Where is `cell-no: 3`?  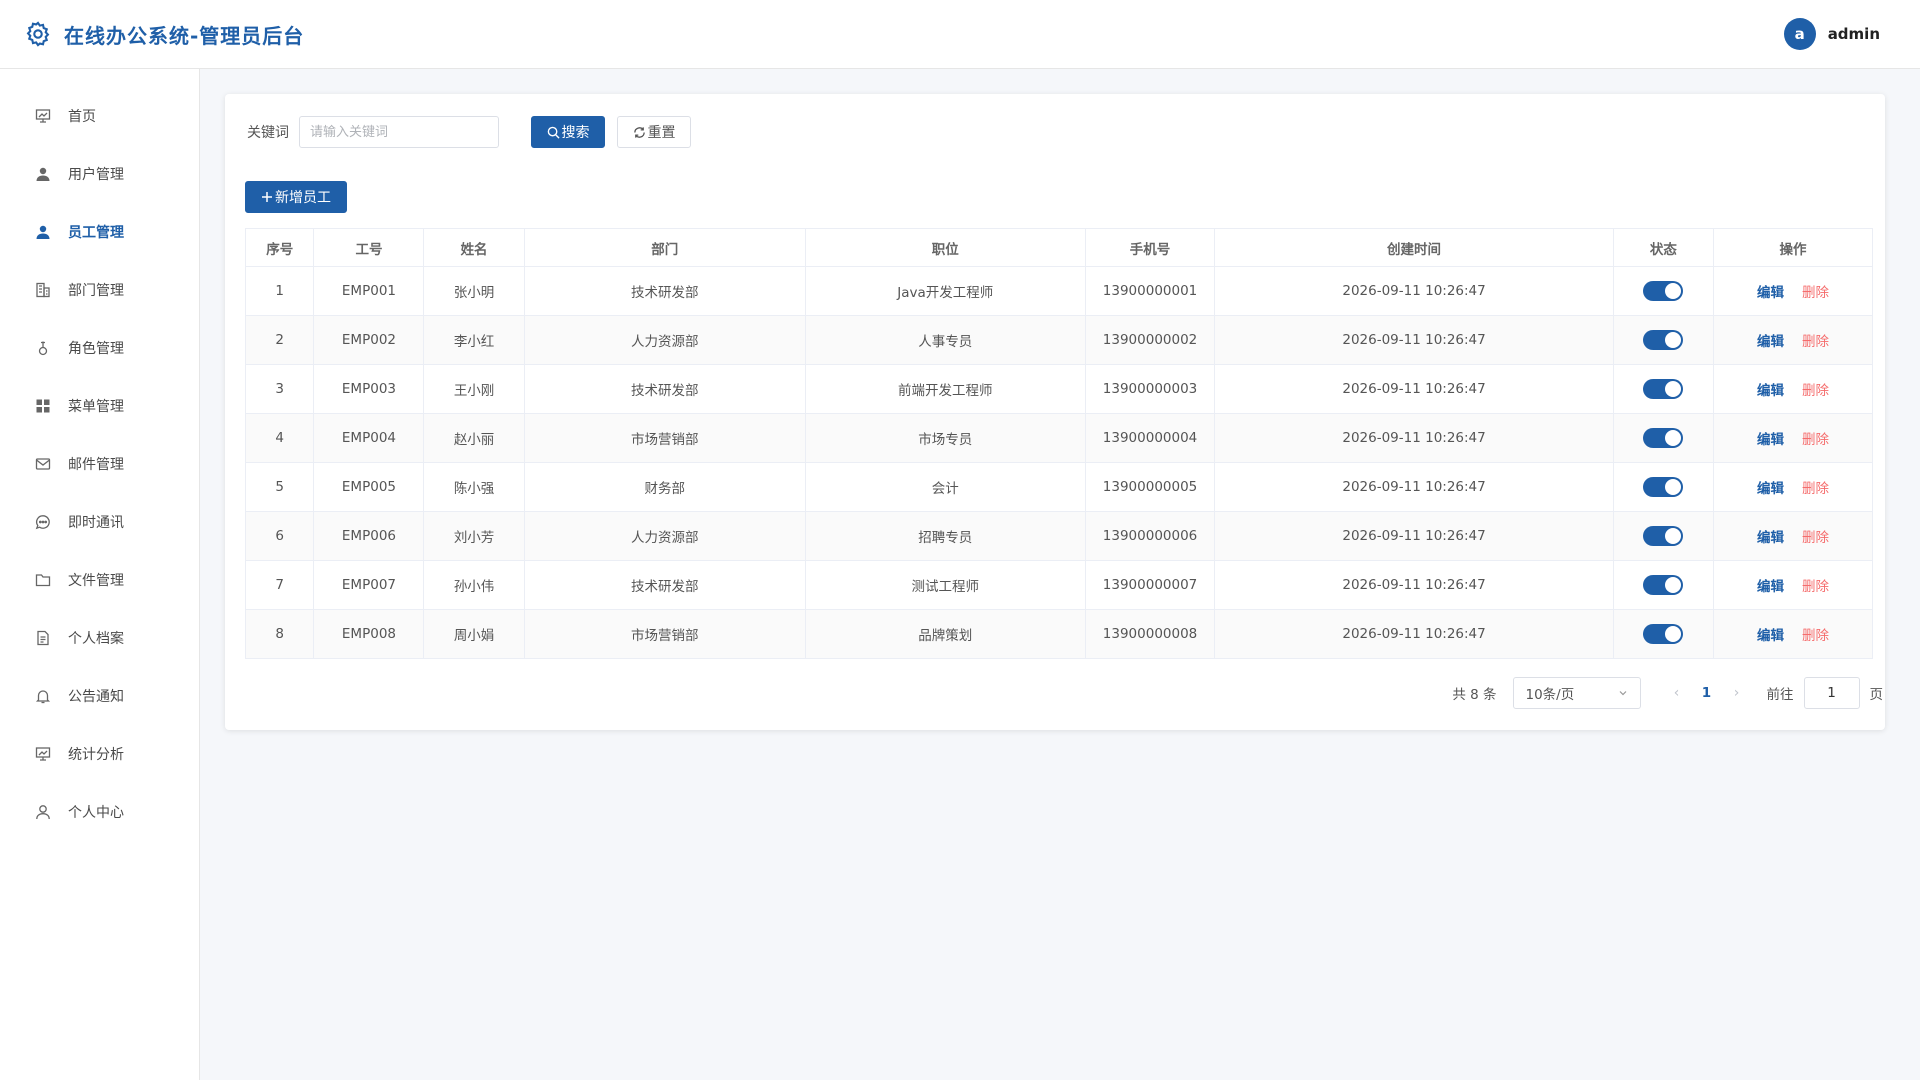
cell-no: 3 is located at coordinates (279, 389).